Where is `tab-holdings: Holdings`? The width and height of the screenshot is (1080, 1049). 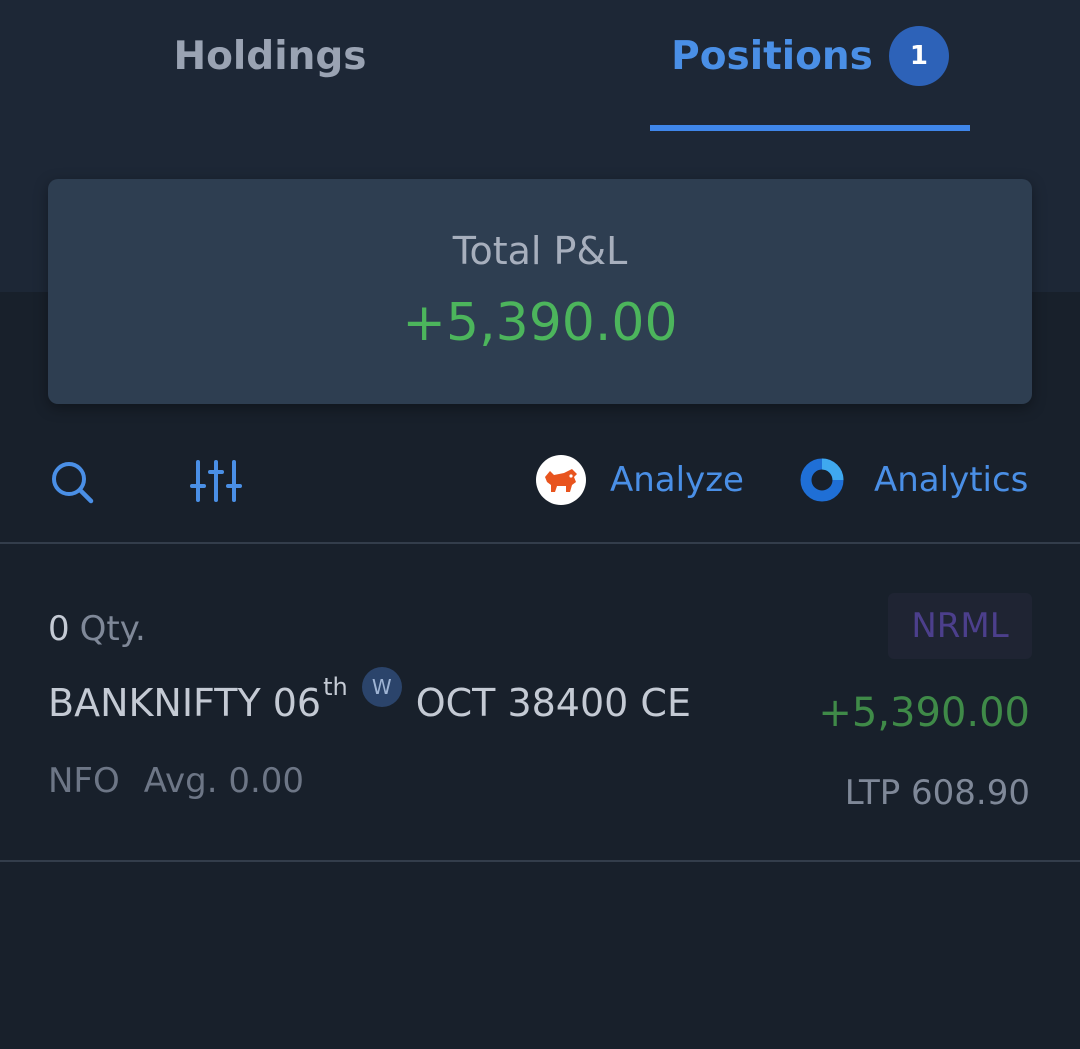
tab-holdings: Holdings is located at coordinates (270, 61).